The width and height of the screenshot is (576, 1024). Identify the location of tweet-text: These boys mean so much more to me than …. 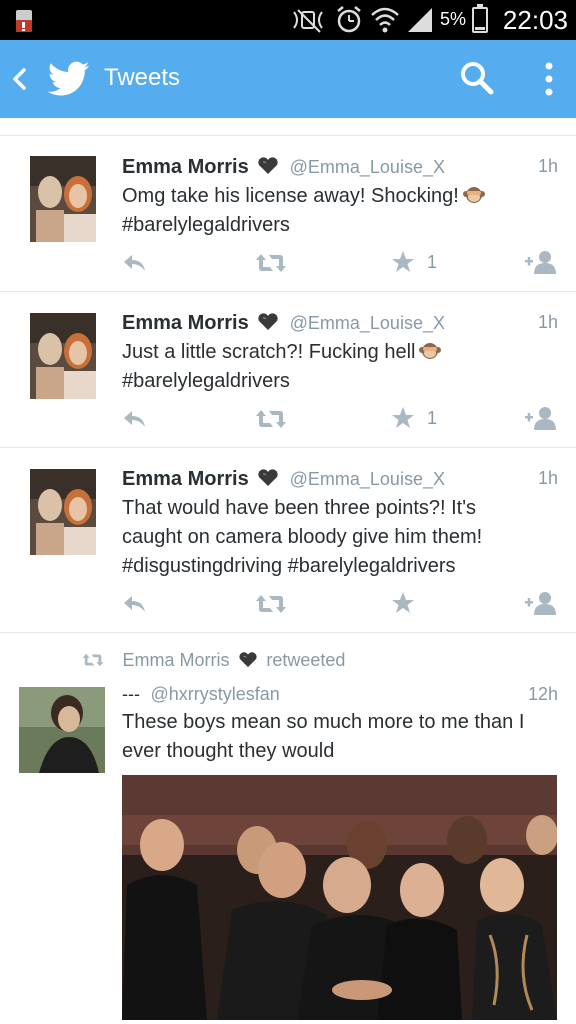
(342, 737).